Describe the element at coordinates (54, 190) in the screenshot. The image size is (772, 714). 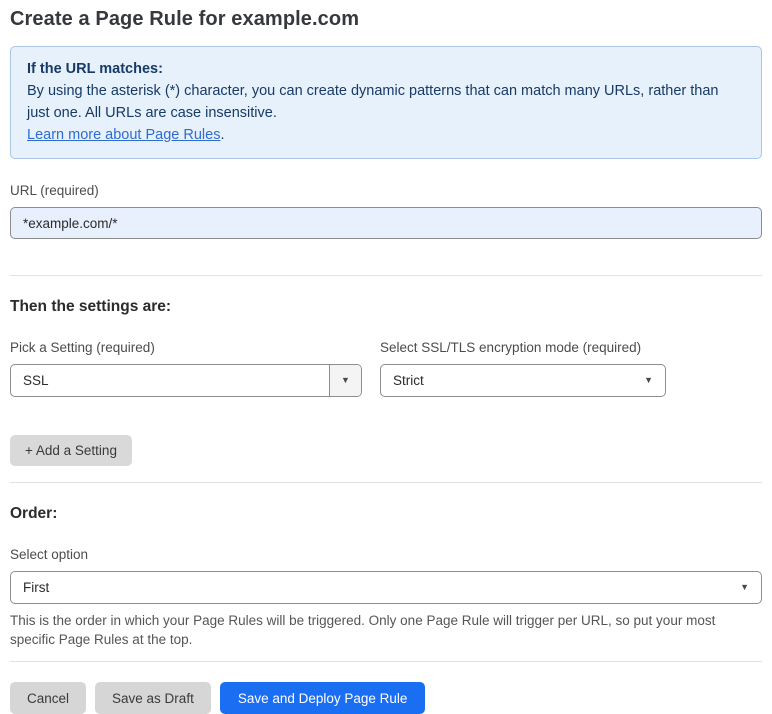
I see `url-label: URL (required)` at that location.